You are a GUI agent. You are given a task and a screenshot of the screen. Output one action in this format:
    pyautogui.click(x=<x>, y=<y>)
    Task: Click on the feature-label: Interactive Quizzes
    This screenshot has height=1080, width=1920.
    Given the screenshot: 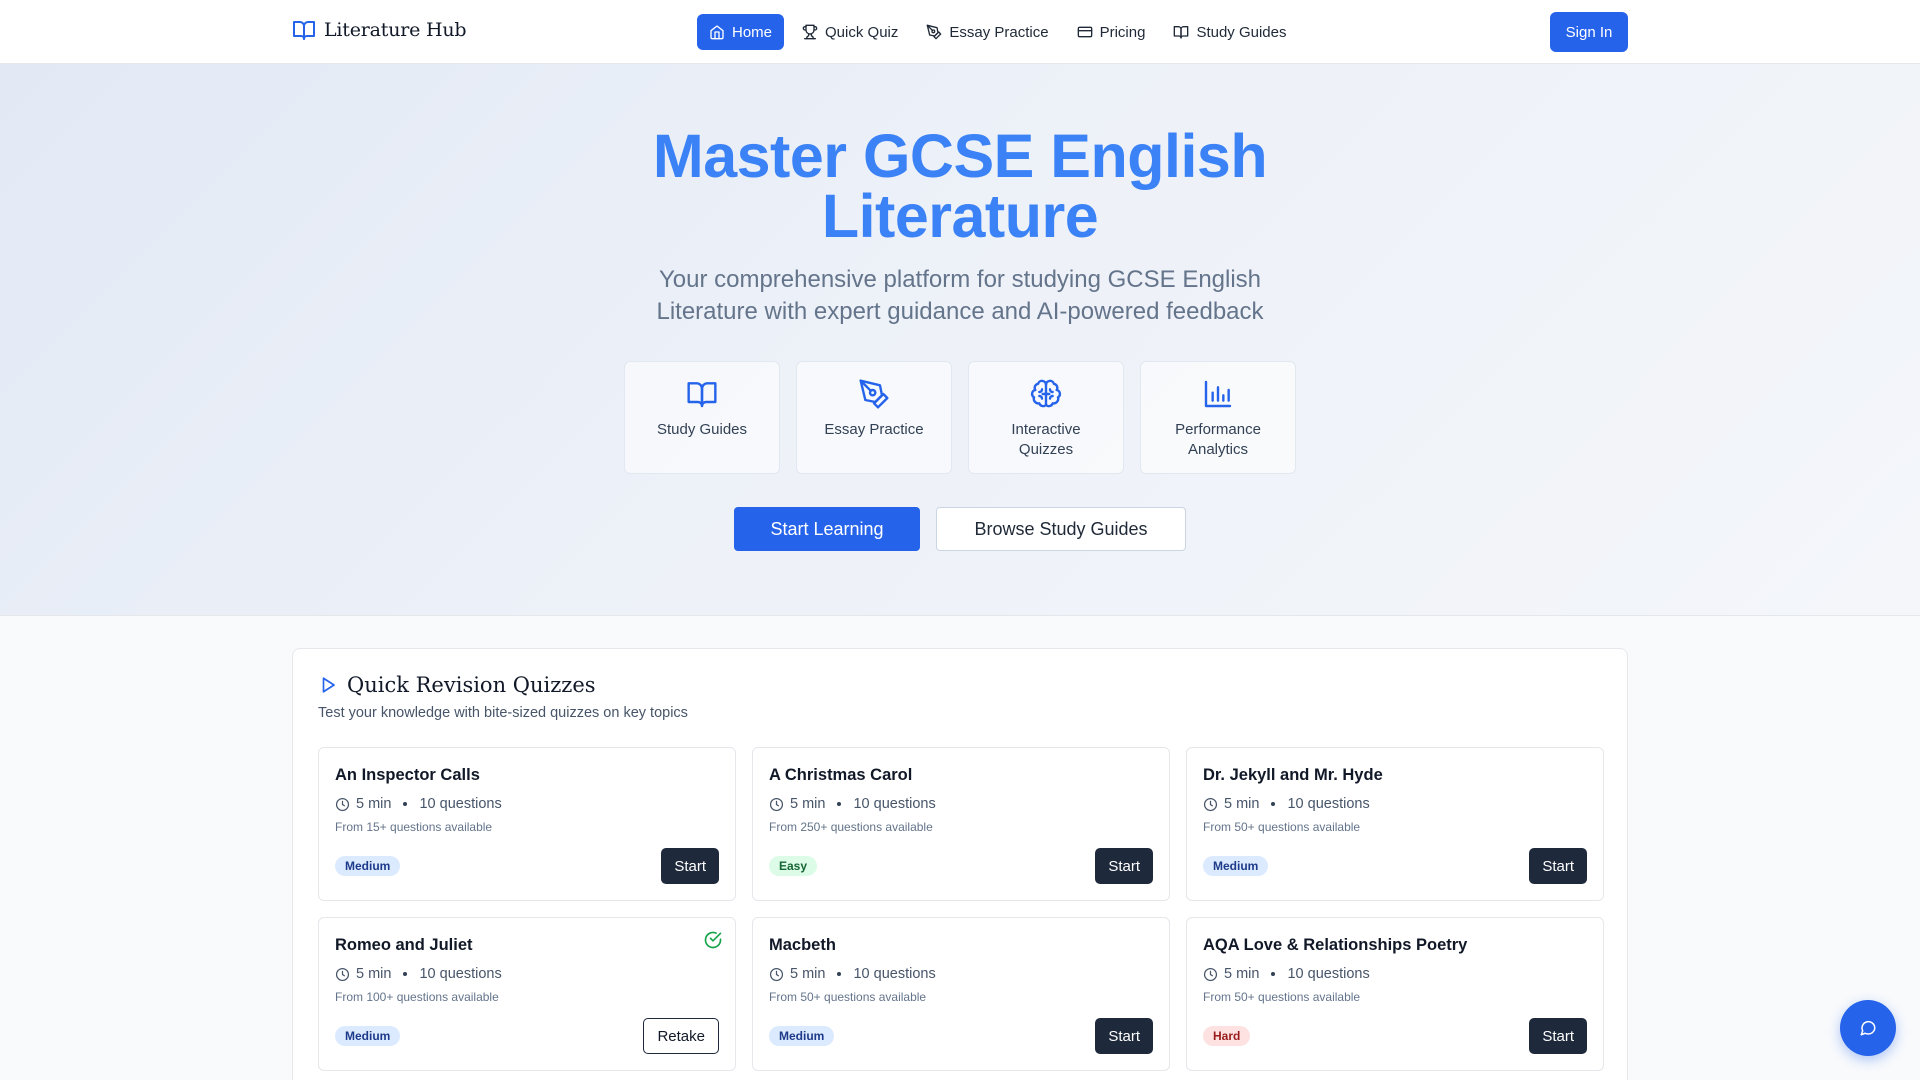 What is the action you would take?
    pyautogui.click(x=1046, y=439)
    